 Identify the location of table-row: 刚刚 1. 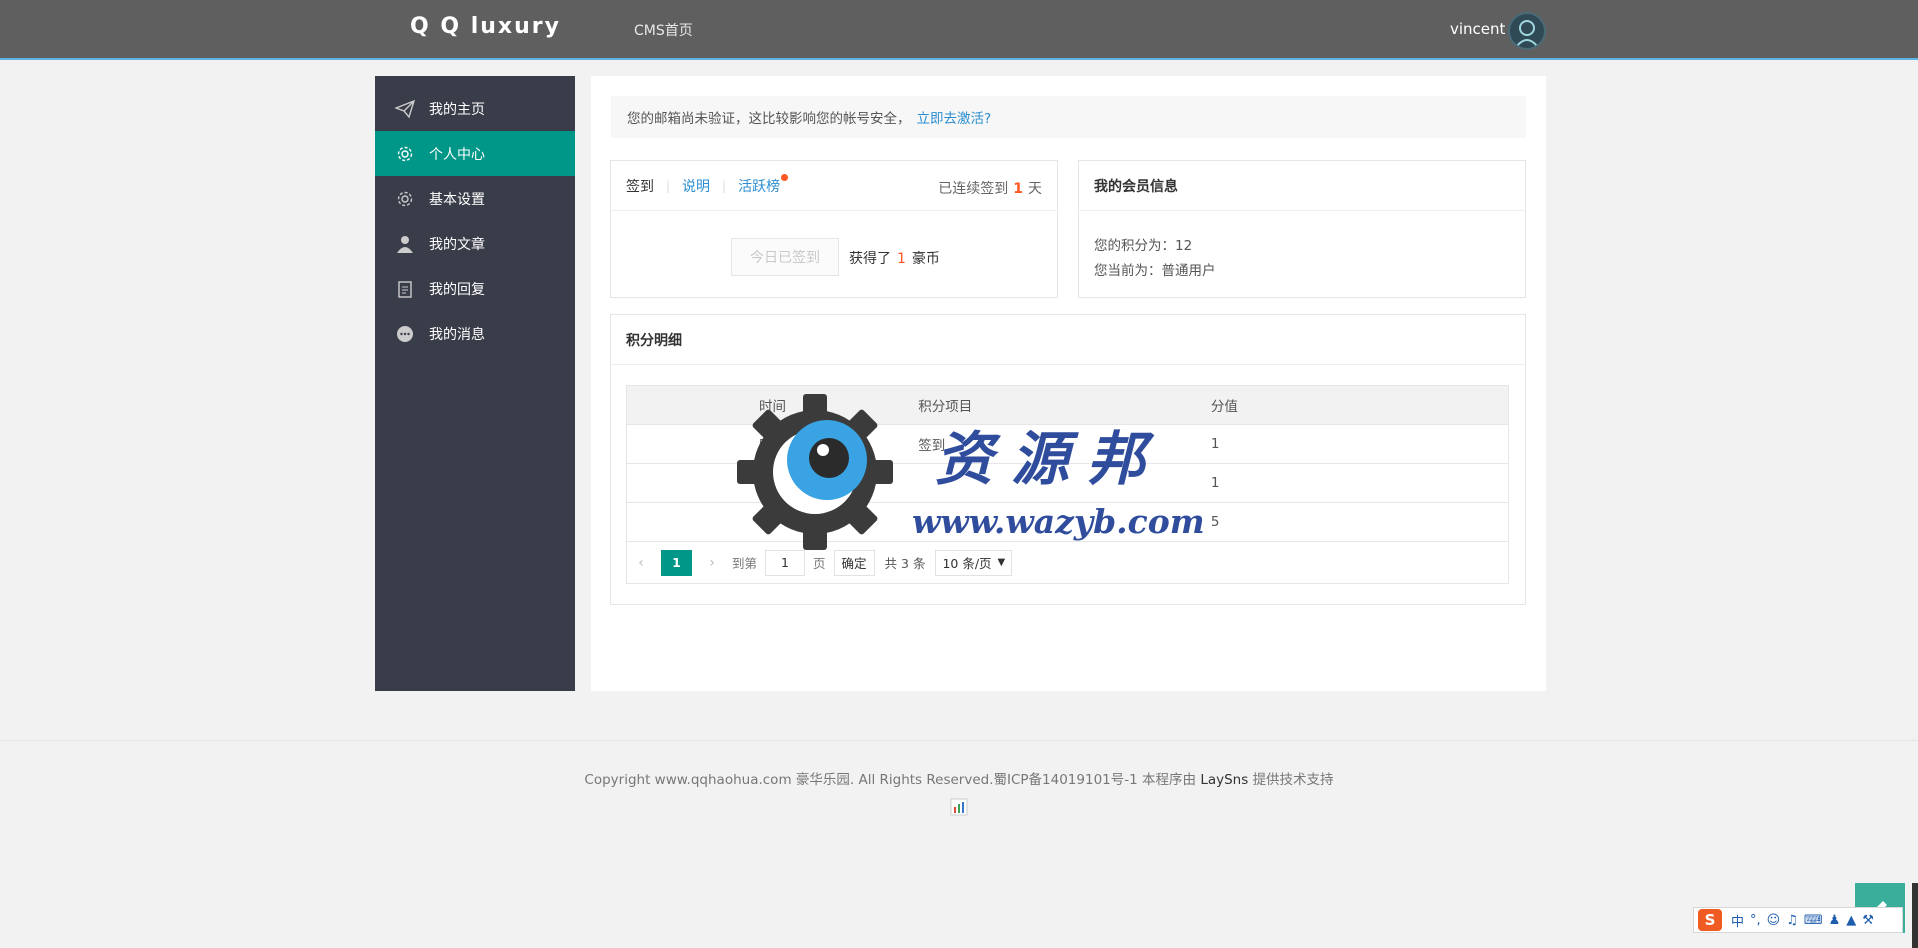
(1067, 483).